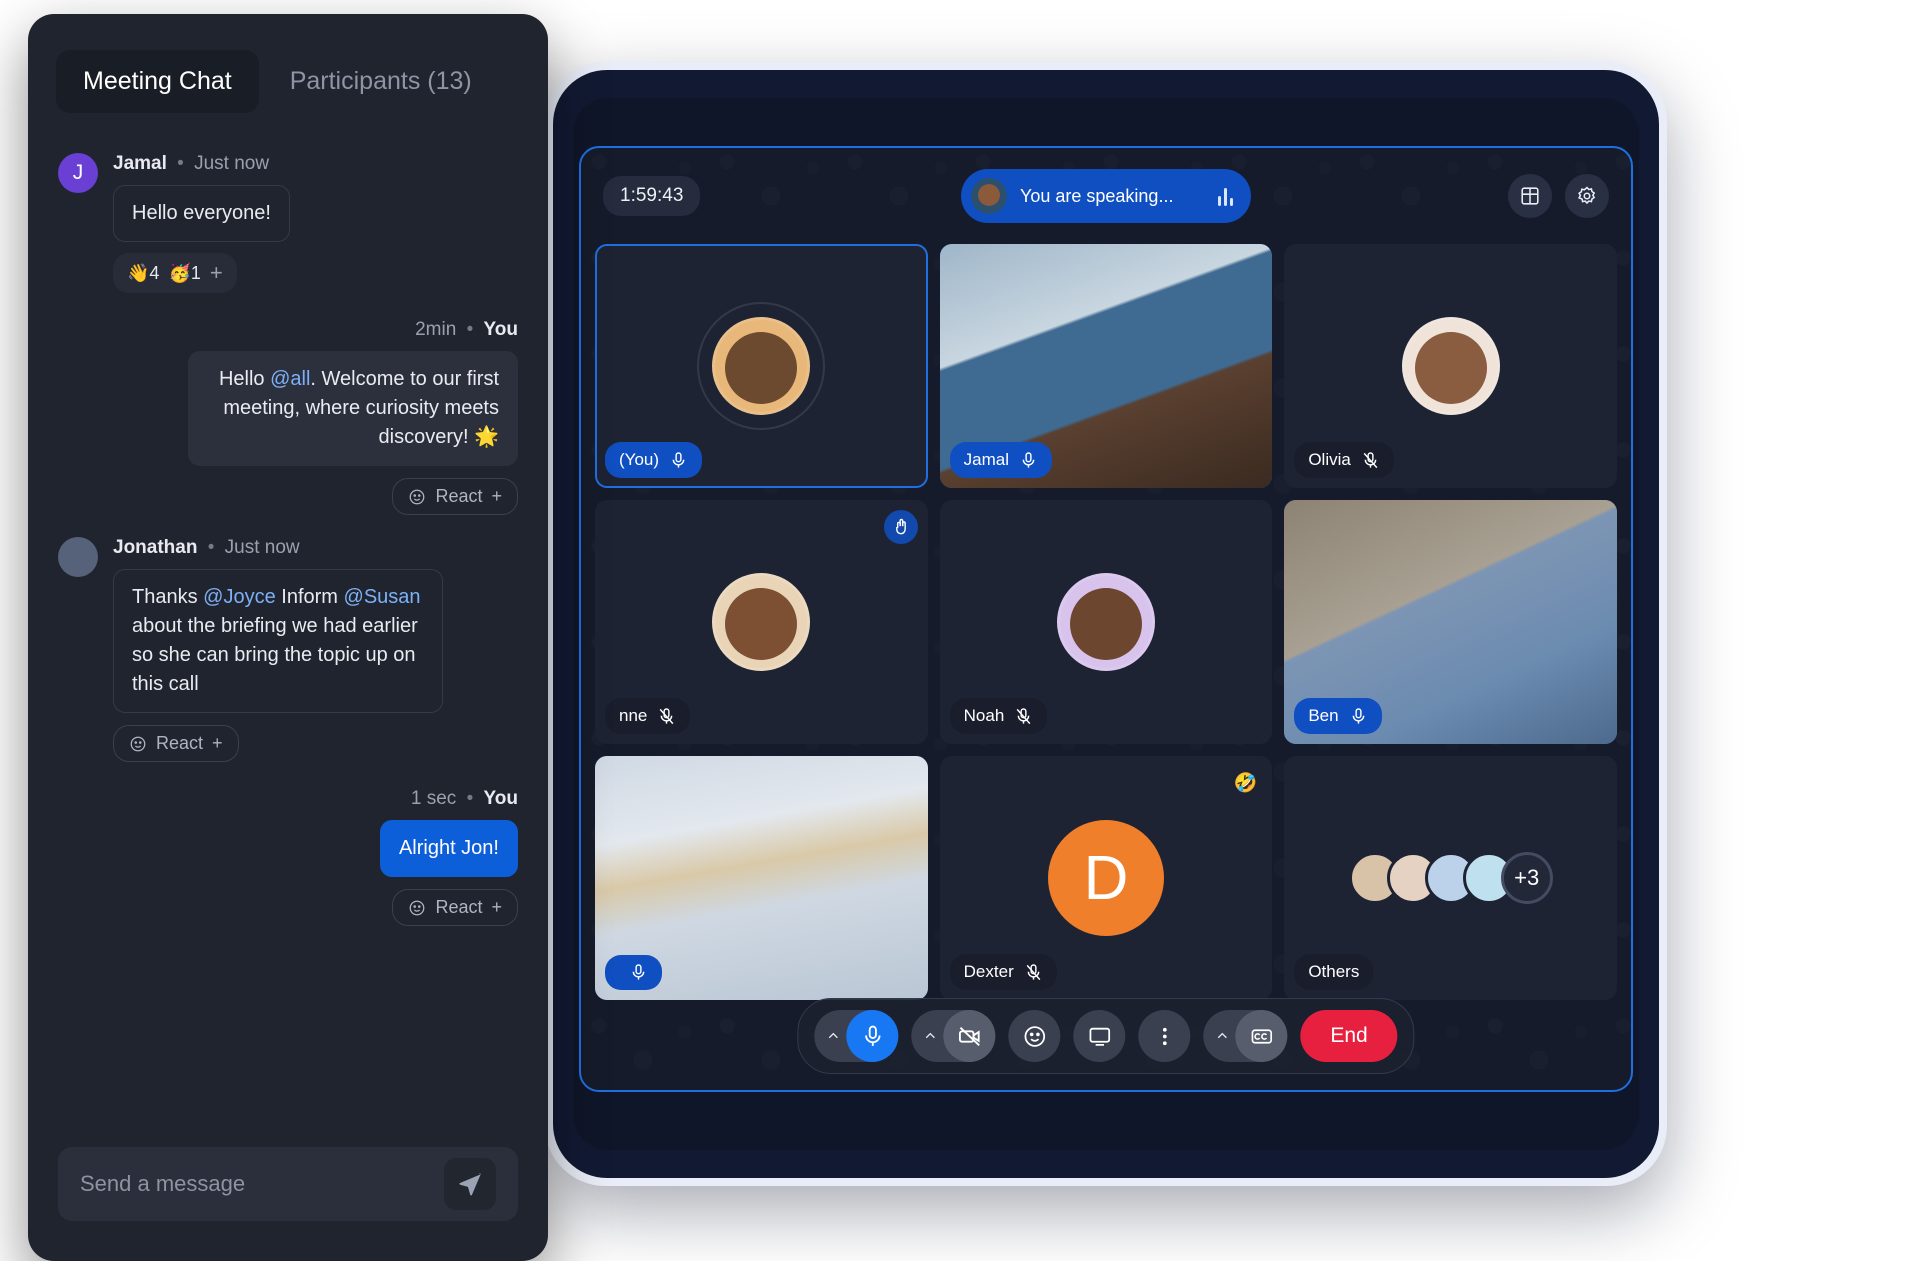 The image size is (1920, 1261). What do you see at coordinates (244, 379) in the screenshot?
I see `message-text: Hello` at bounding box center [244, 379].